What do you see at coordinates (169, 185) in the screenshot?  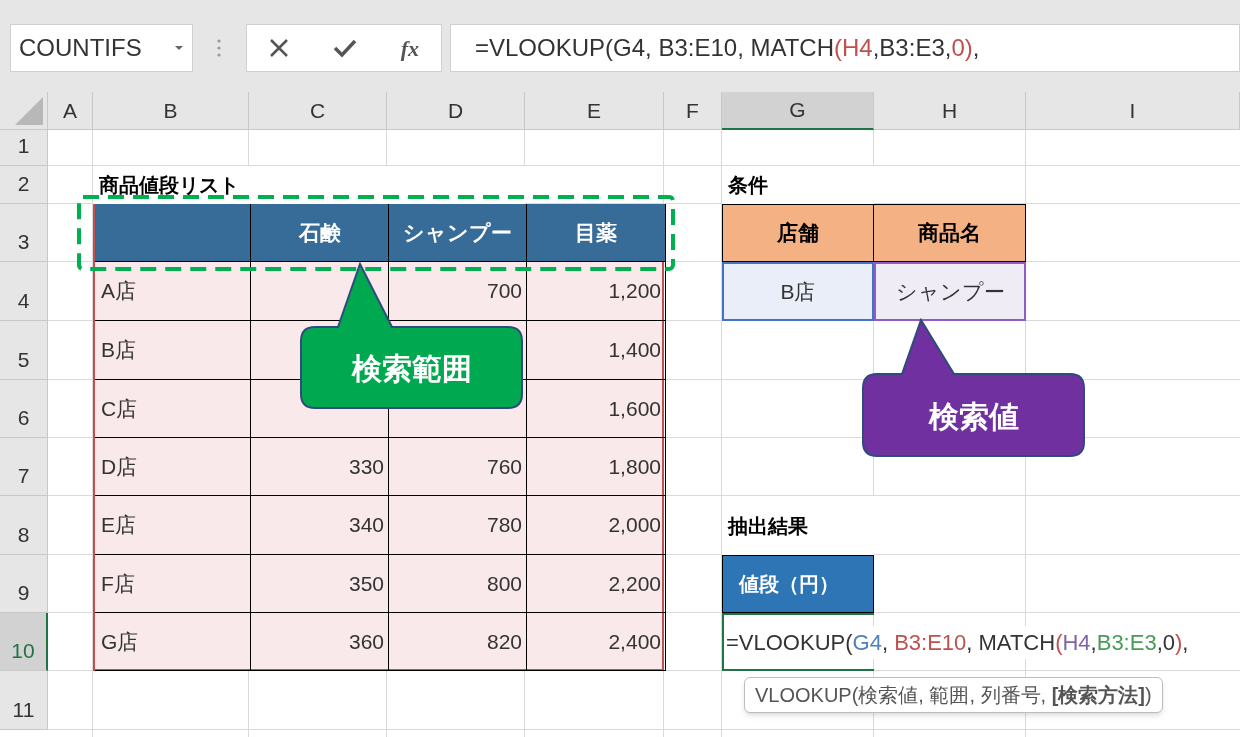 I see `table-title: 商品値段リスト` at bounding box center [169, 185].